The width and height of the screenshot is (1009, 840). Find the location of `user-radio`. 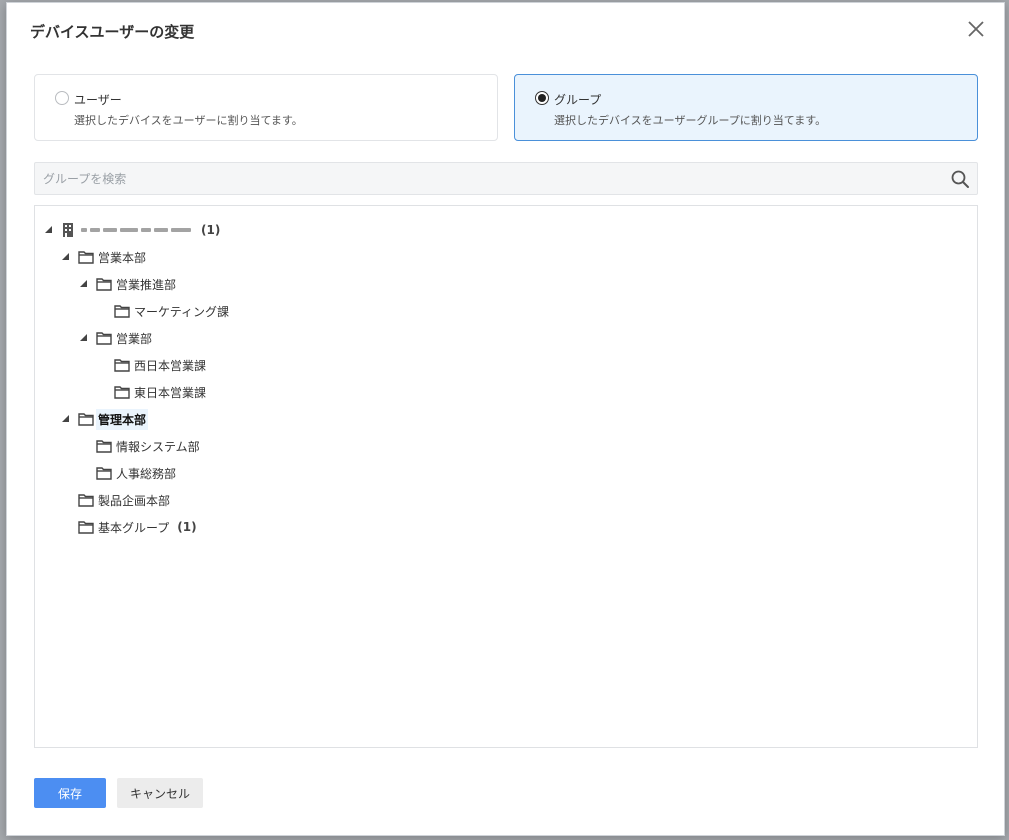

user-radio is located at coordinates (62, 98).